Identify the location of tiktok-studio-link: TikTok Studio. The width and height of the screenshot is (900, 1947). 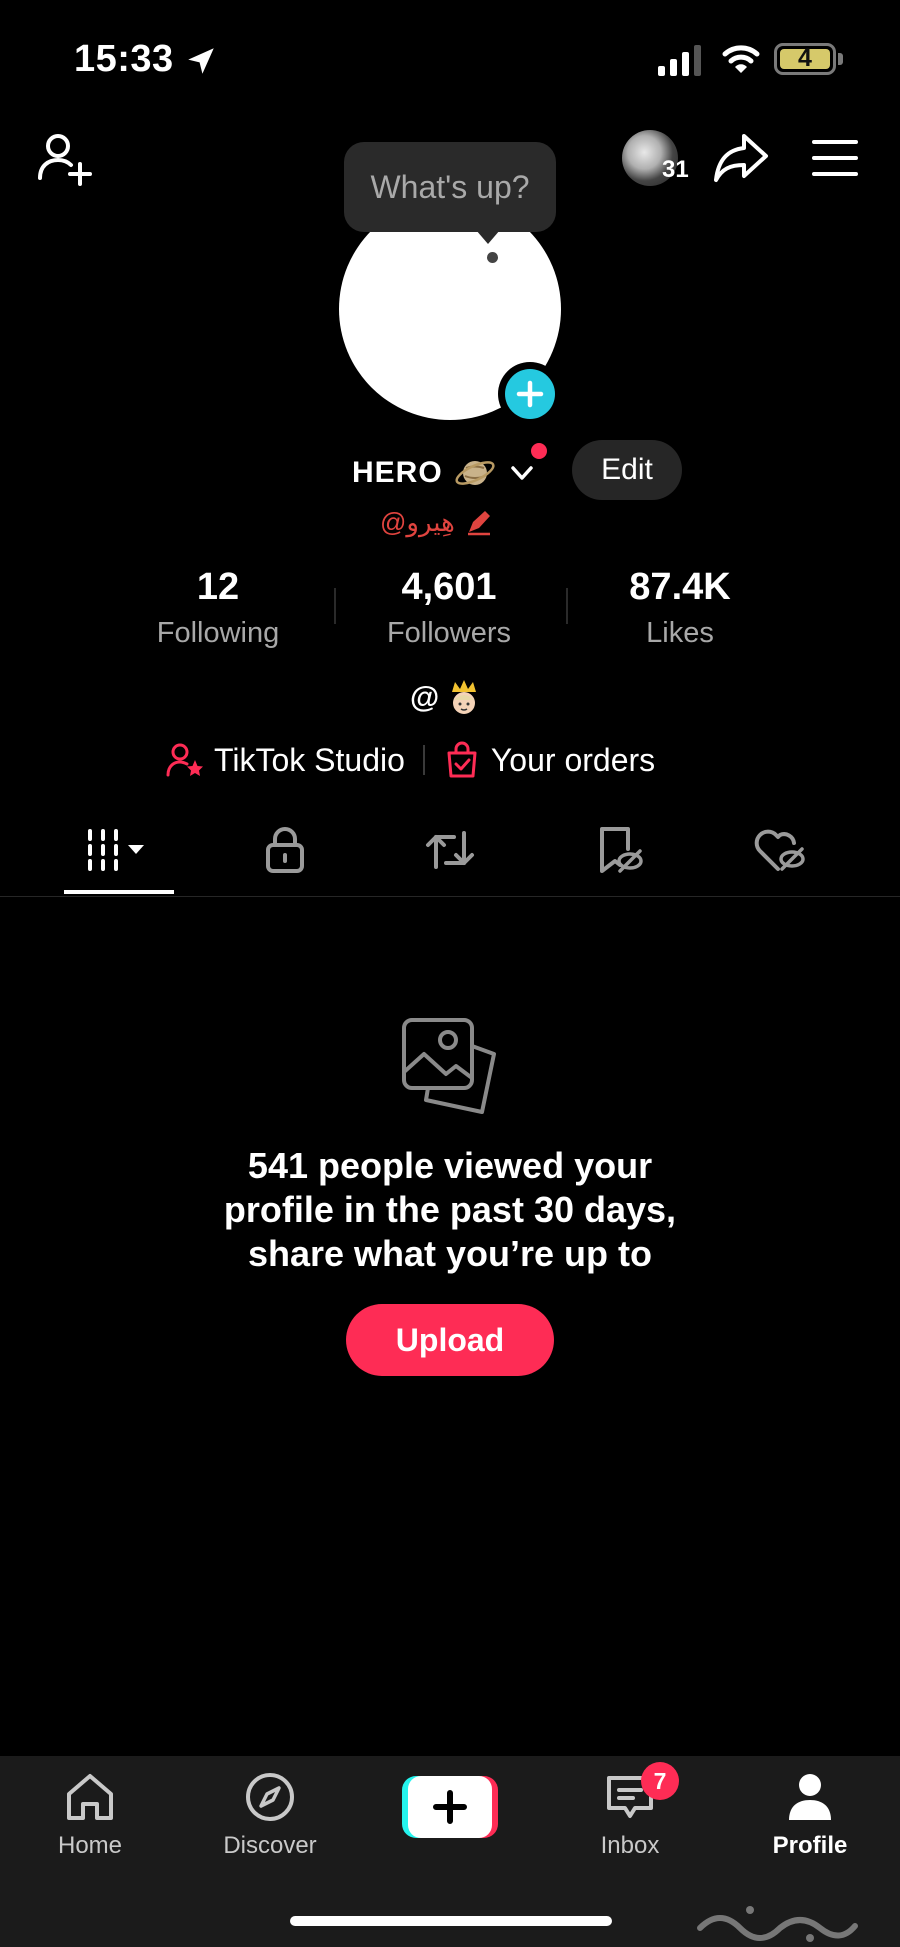
(285, 760).